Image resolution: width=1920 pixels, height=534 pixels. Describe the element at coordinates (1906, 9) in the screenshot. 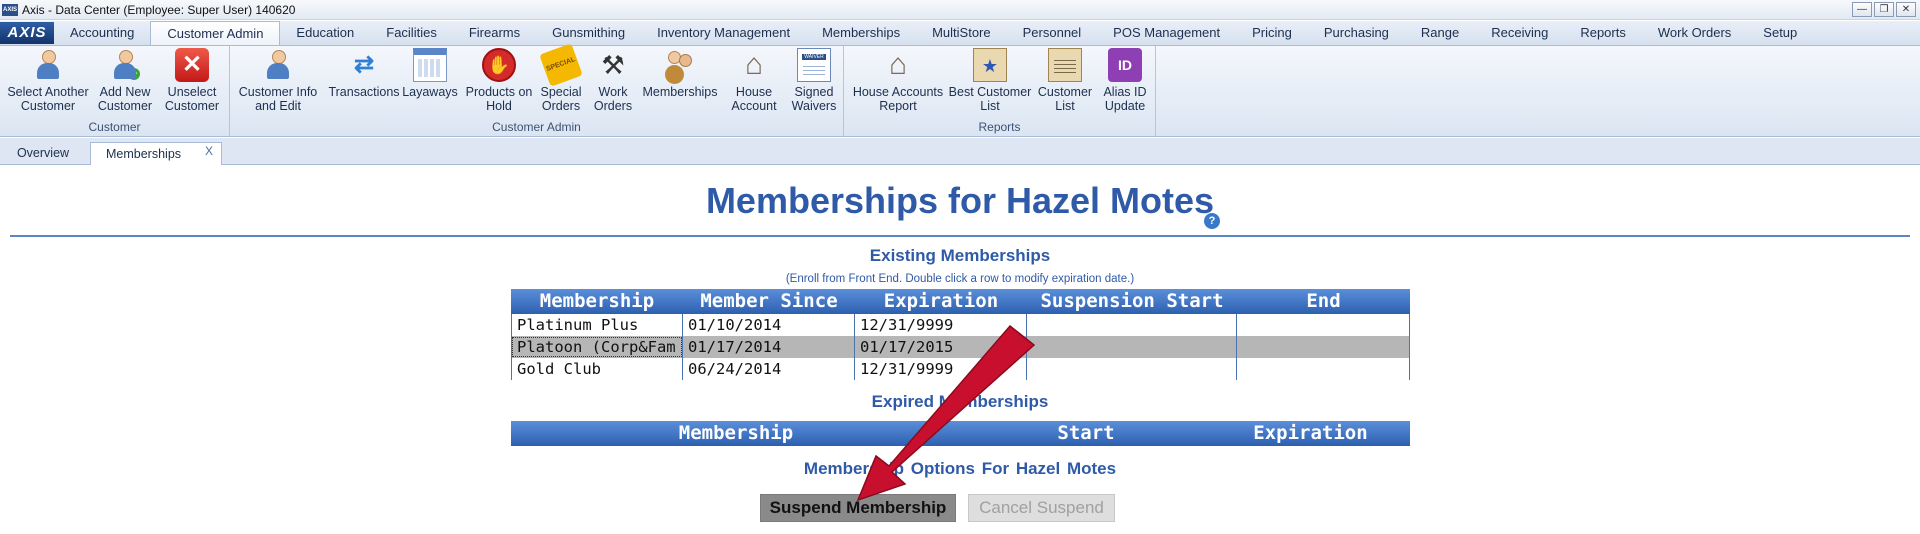

I see `close-button: ✕` at that location.